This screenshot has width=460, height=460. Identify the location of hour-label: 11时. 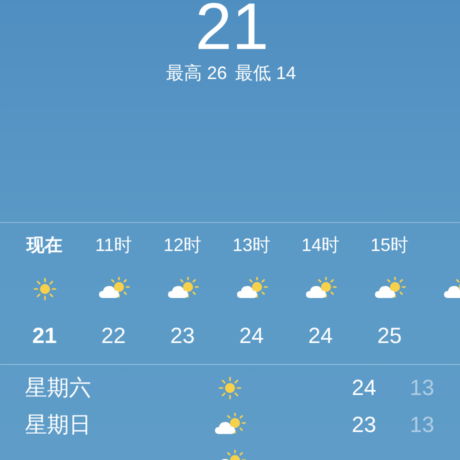
(113, 245).